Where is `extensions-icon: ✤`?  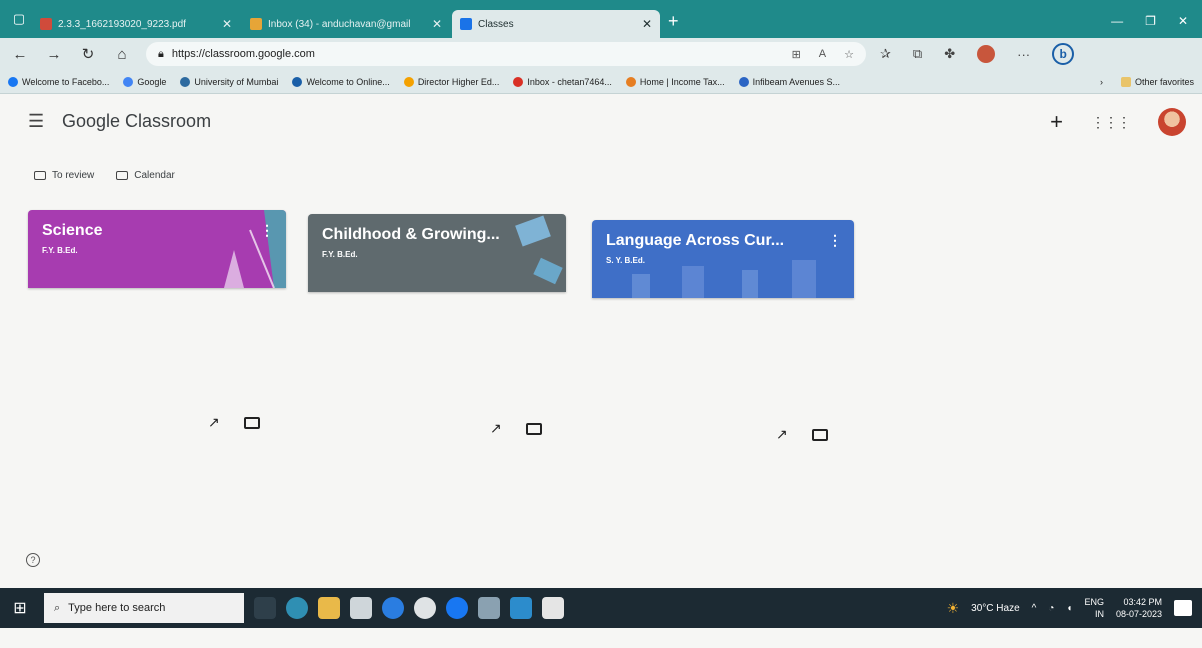
extensions-icon: ✤ is located at coordinates (949, 54).